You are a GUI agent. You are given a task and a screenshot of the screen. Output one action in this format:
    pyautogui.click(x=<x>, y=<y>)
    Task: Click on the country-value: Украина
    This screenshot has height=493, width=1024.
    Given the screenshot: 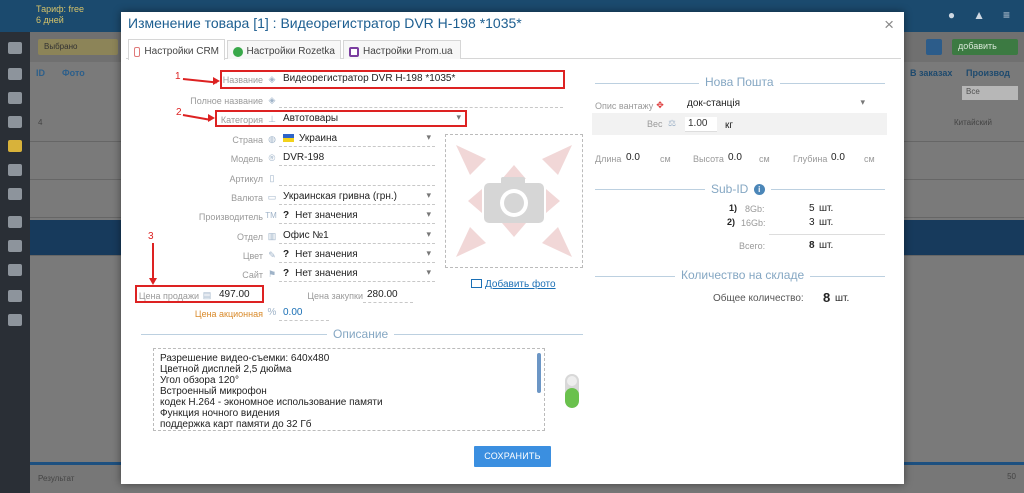 What is the action you would take?
    pyautogui.click(x=318, y=138)
    